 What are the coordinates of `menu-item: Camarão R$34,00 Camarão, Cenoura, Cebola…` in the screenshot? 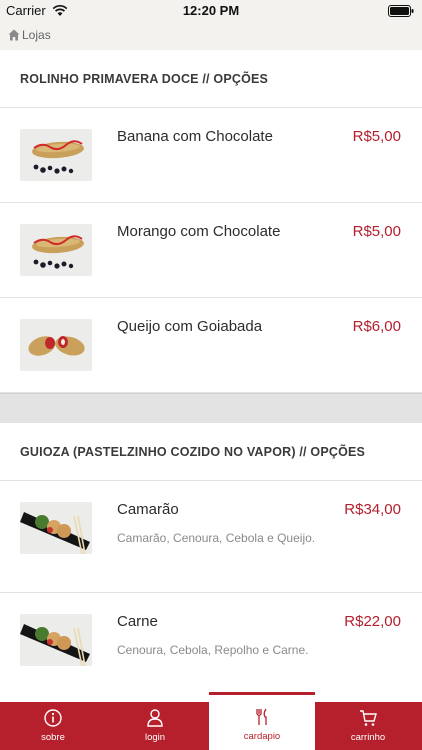 It's located at (211, 537).